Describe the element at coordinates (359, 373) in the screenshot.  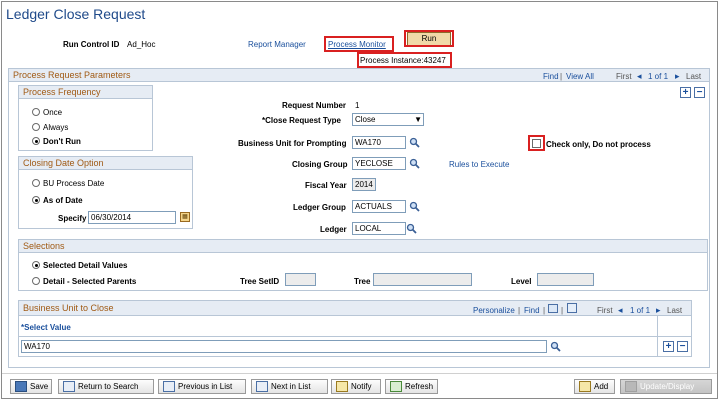
I see `toolbar-divider` at that location.